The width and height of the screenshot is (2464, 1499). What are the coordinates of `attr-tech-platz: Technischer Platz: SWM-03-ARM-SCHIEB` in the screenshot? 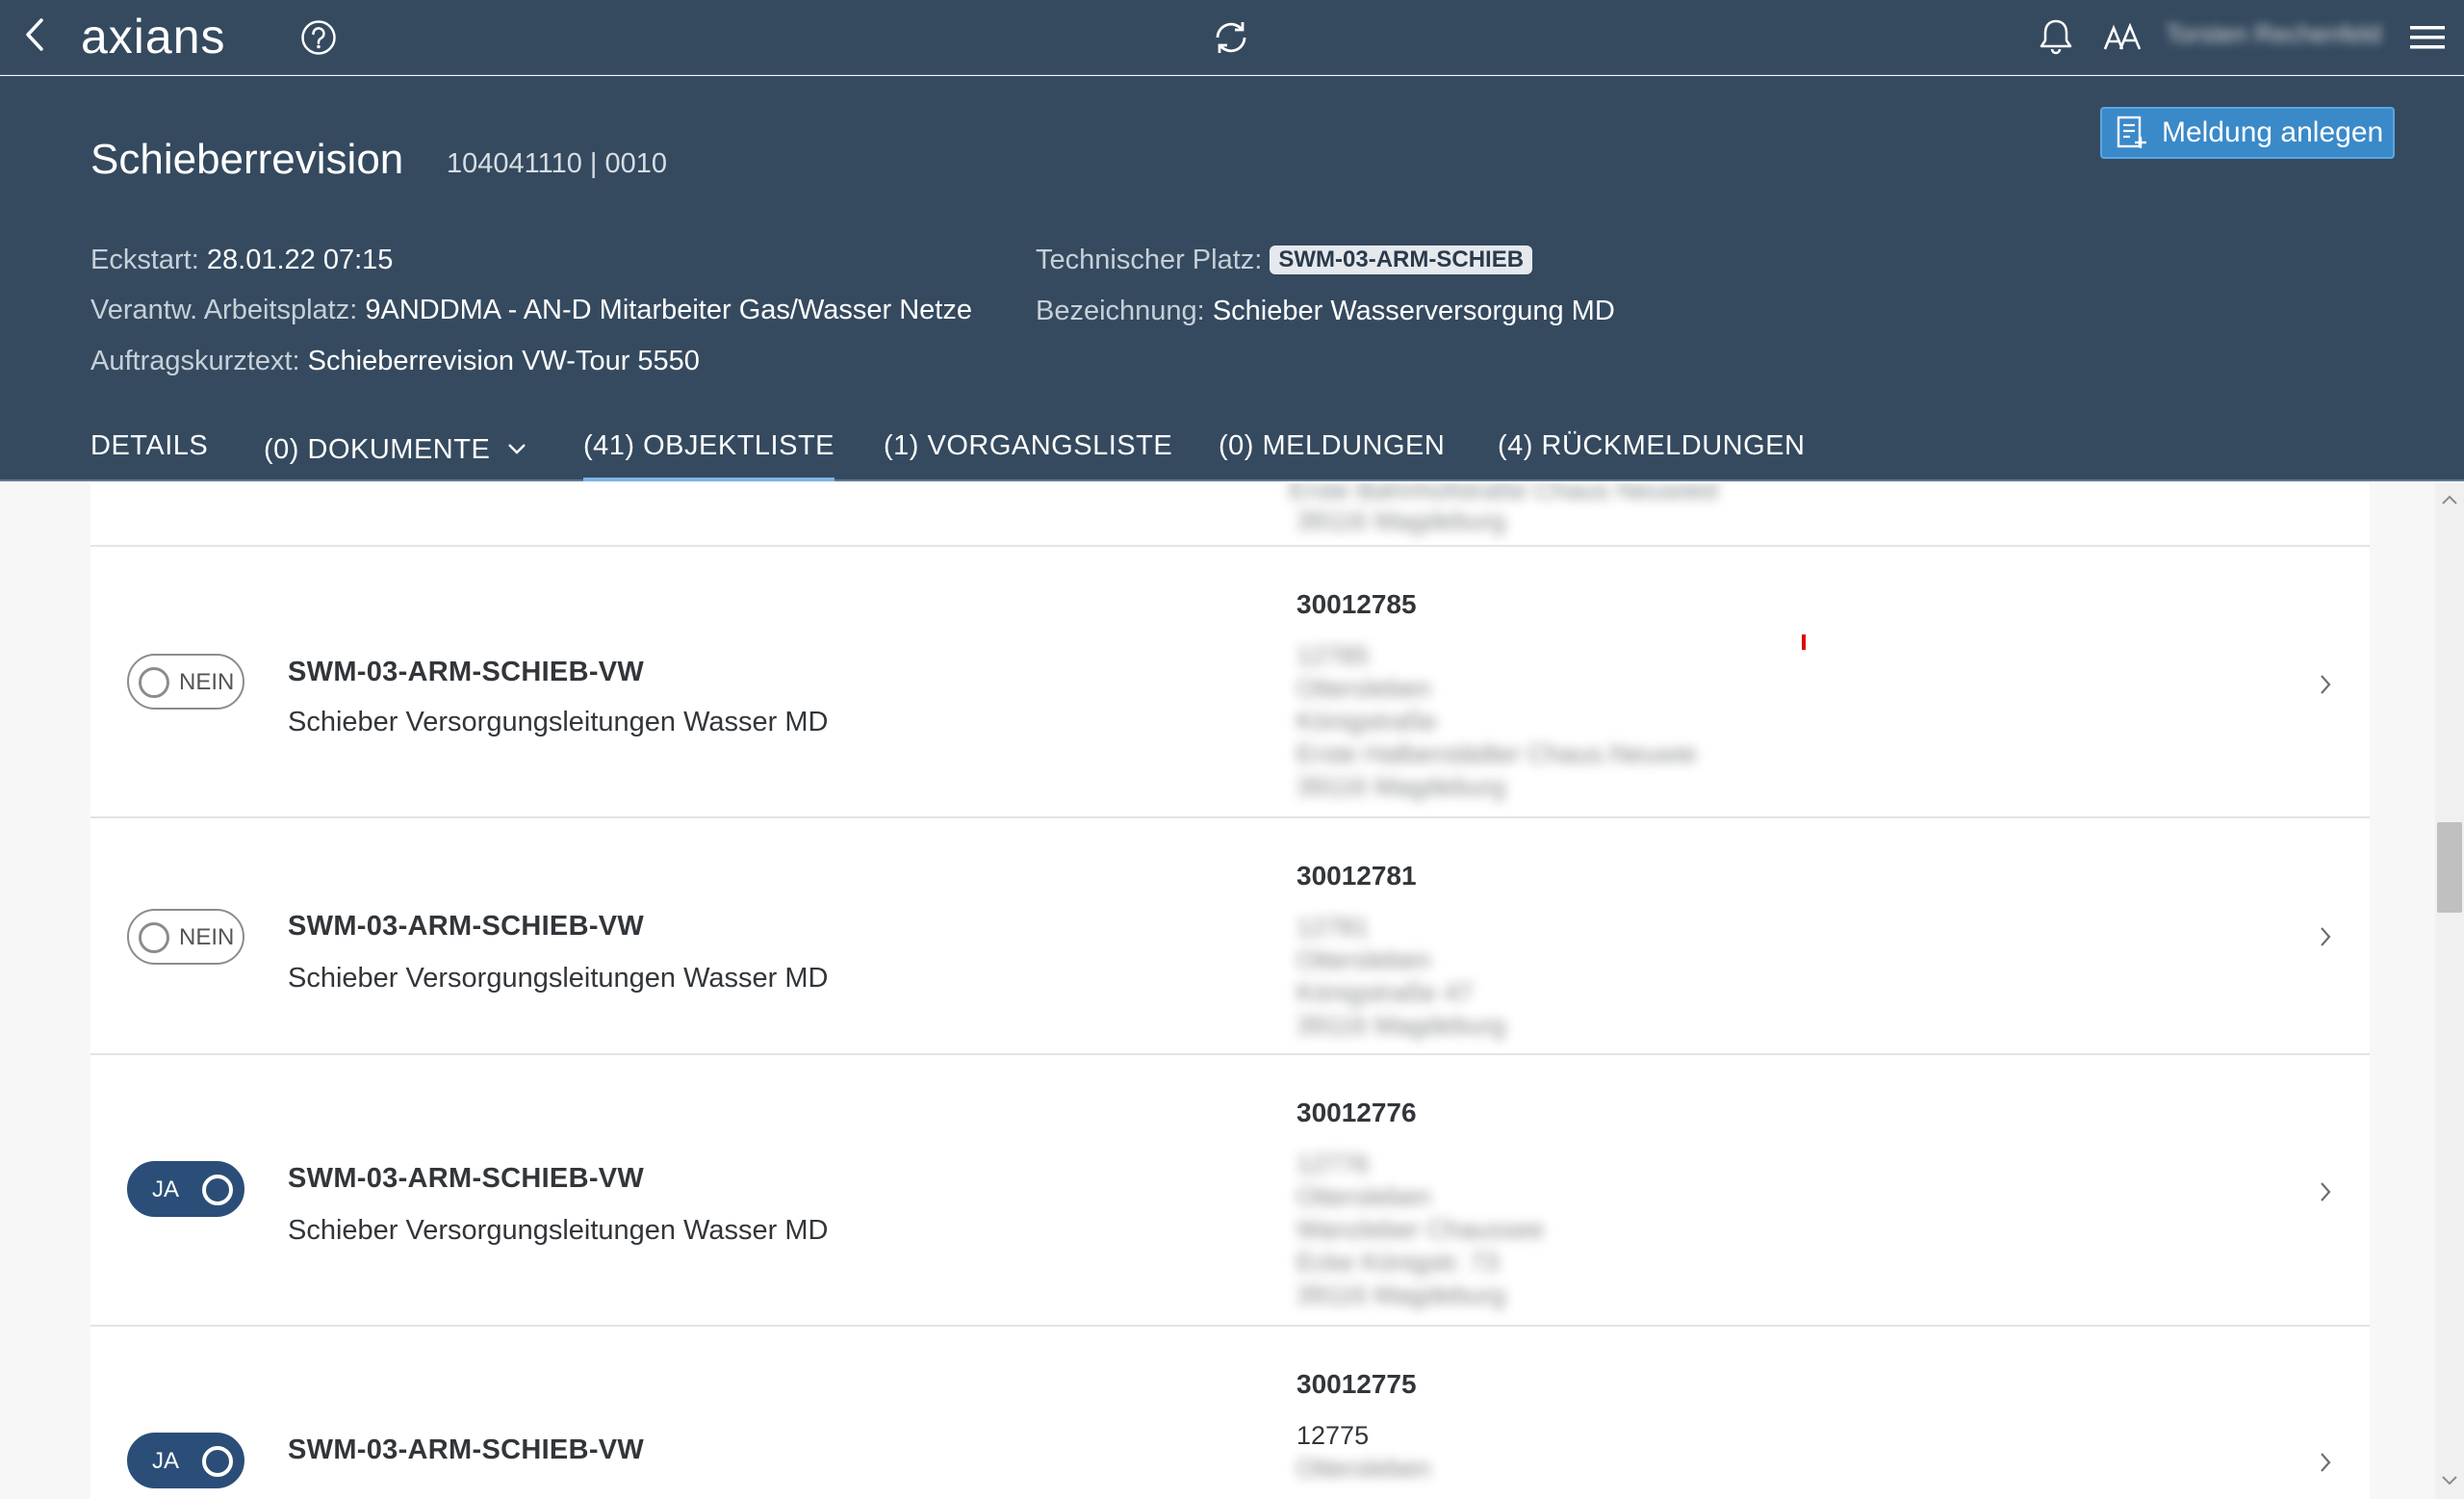 It's located at (1284, 260).